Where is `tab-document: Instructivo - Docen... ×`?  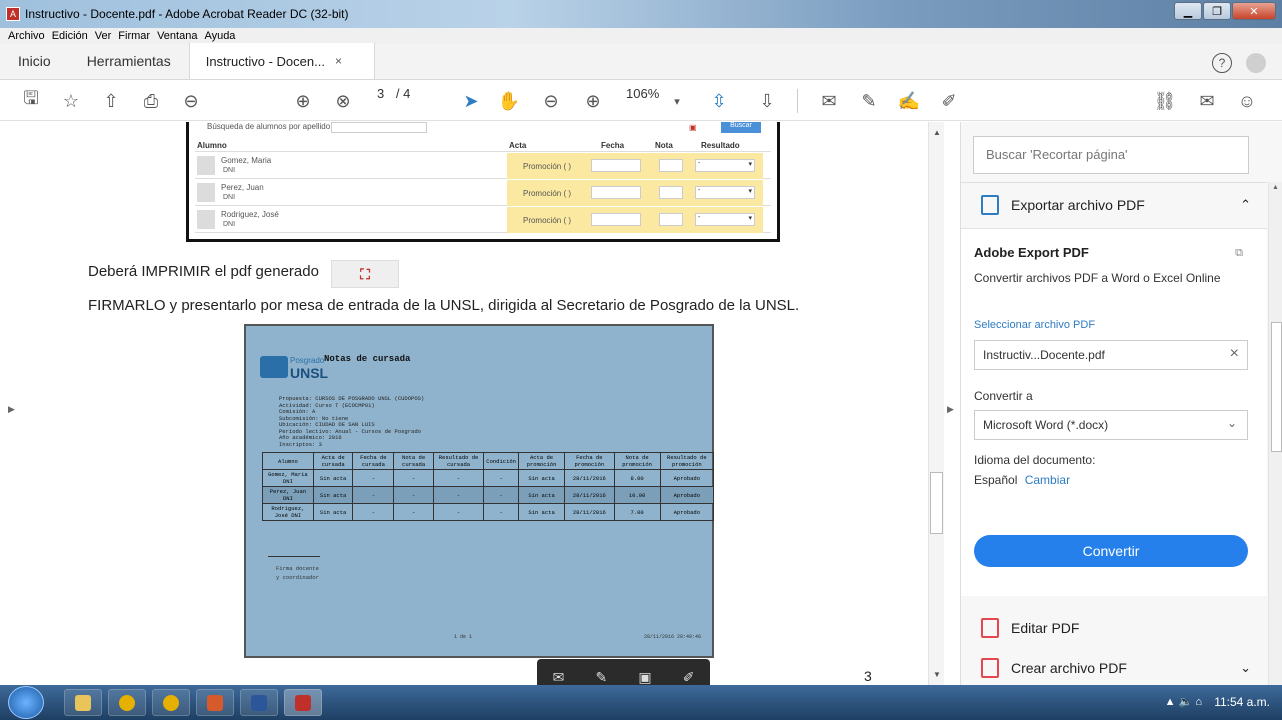
tab-document: Instructivo - Docen... × is located at coordinates (281, 61).